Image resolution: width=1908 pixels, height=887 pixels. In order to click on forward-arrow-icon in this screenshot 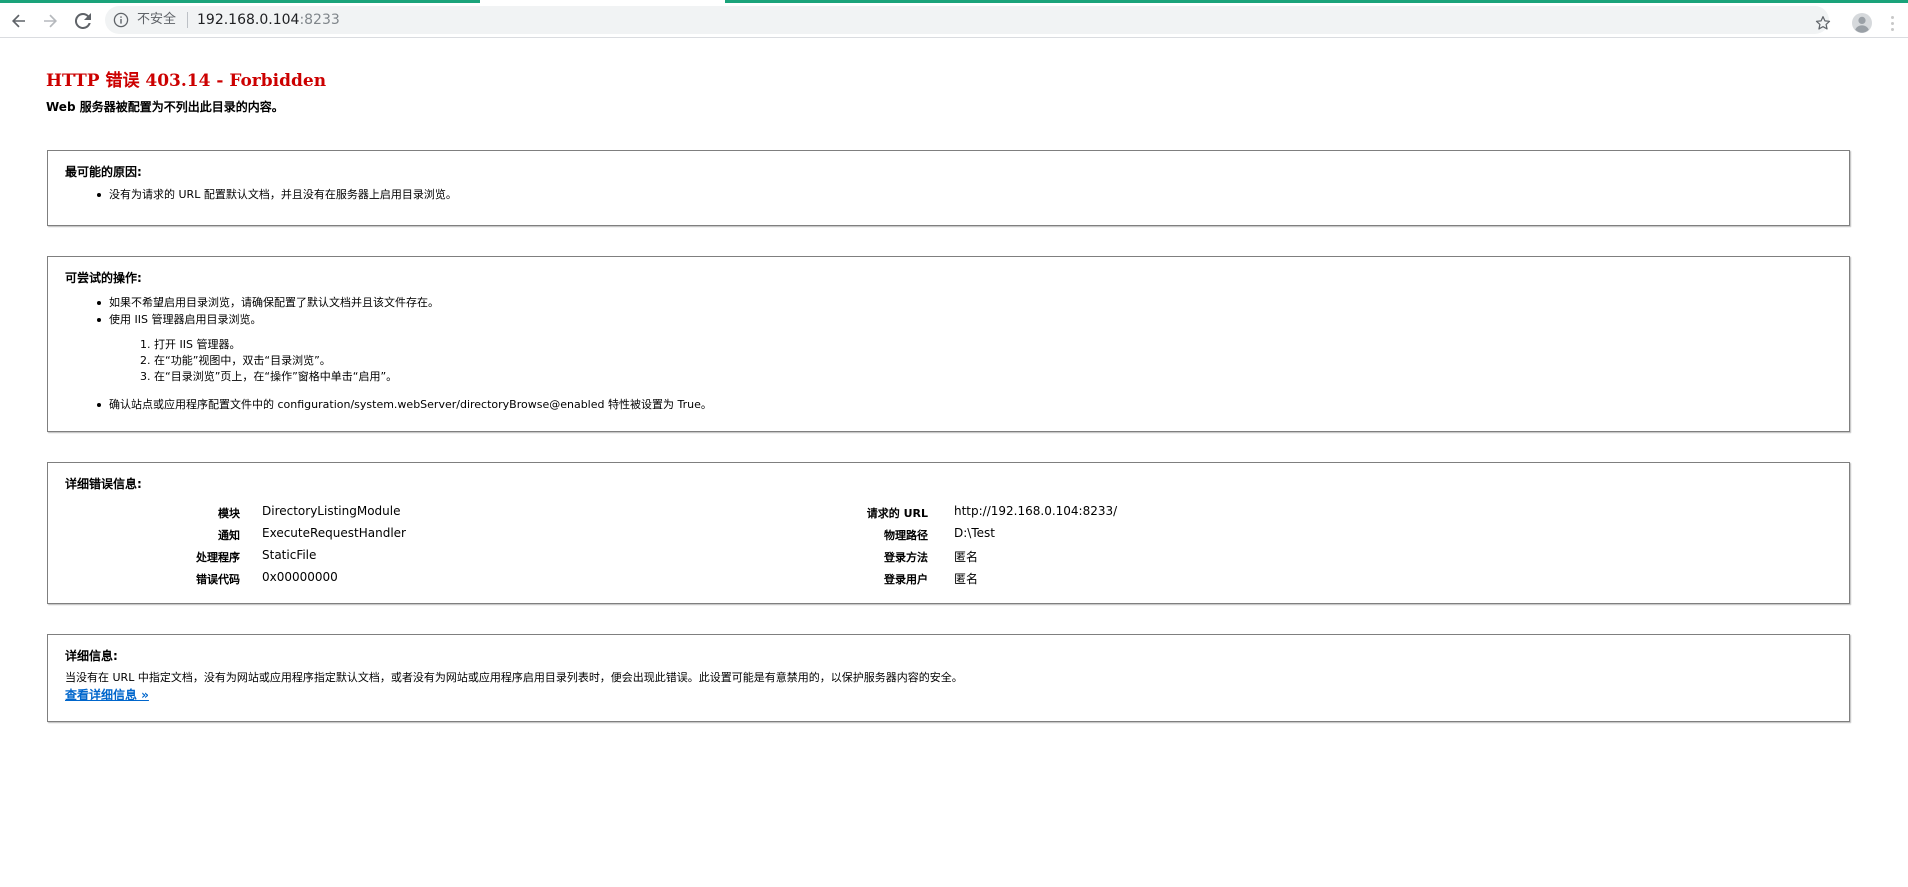, I will do `click(50, 21)`.